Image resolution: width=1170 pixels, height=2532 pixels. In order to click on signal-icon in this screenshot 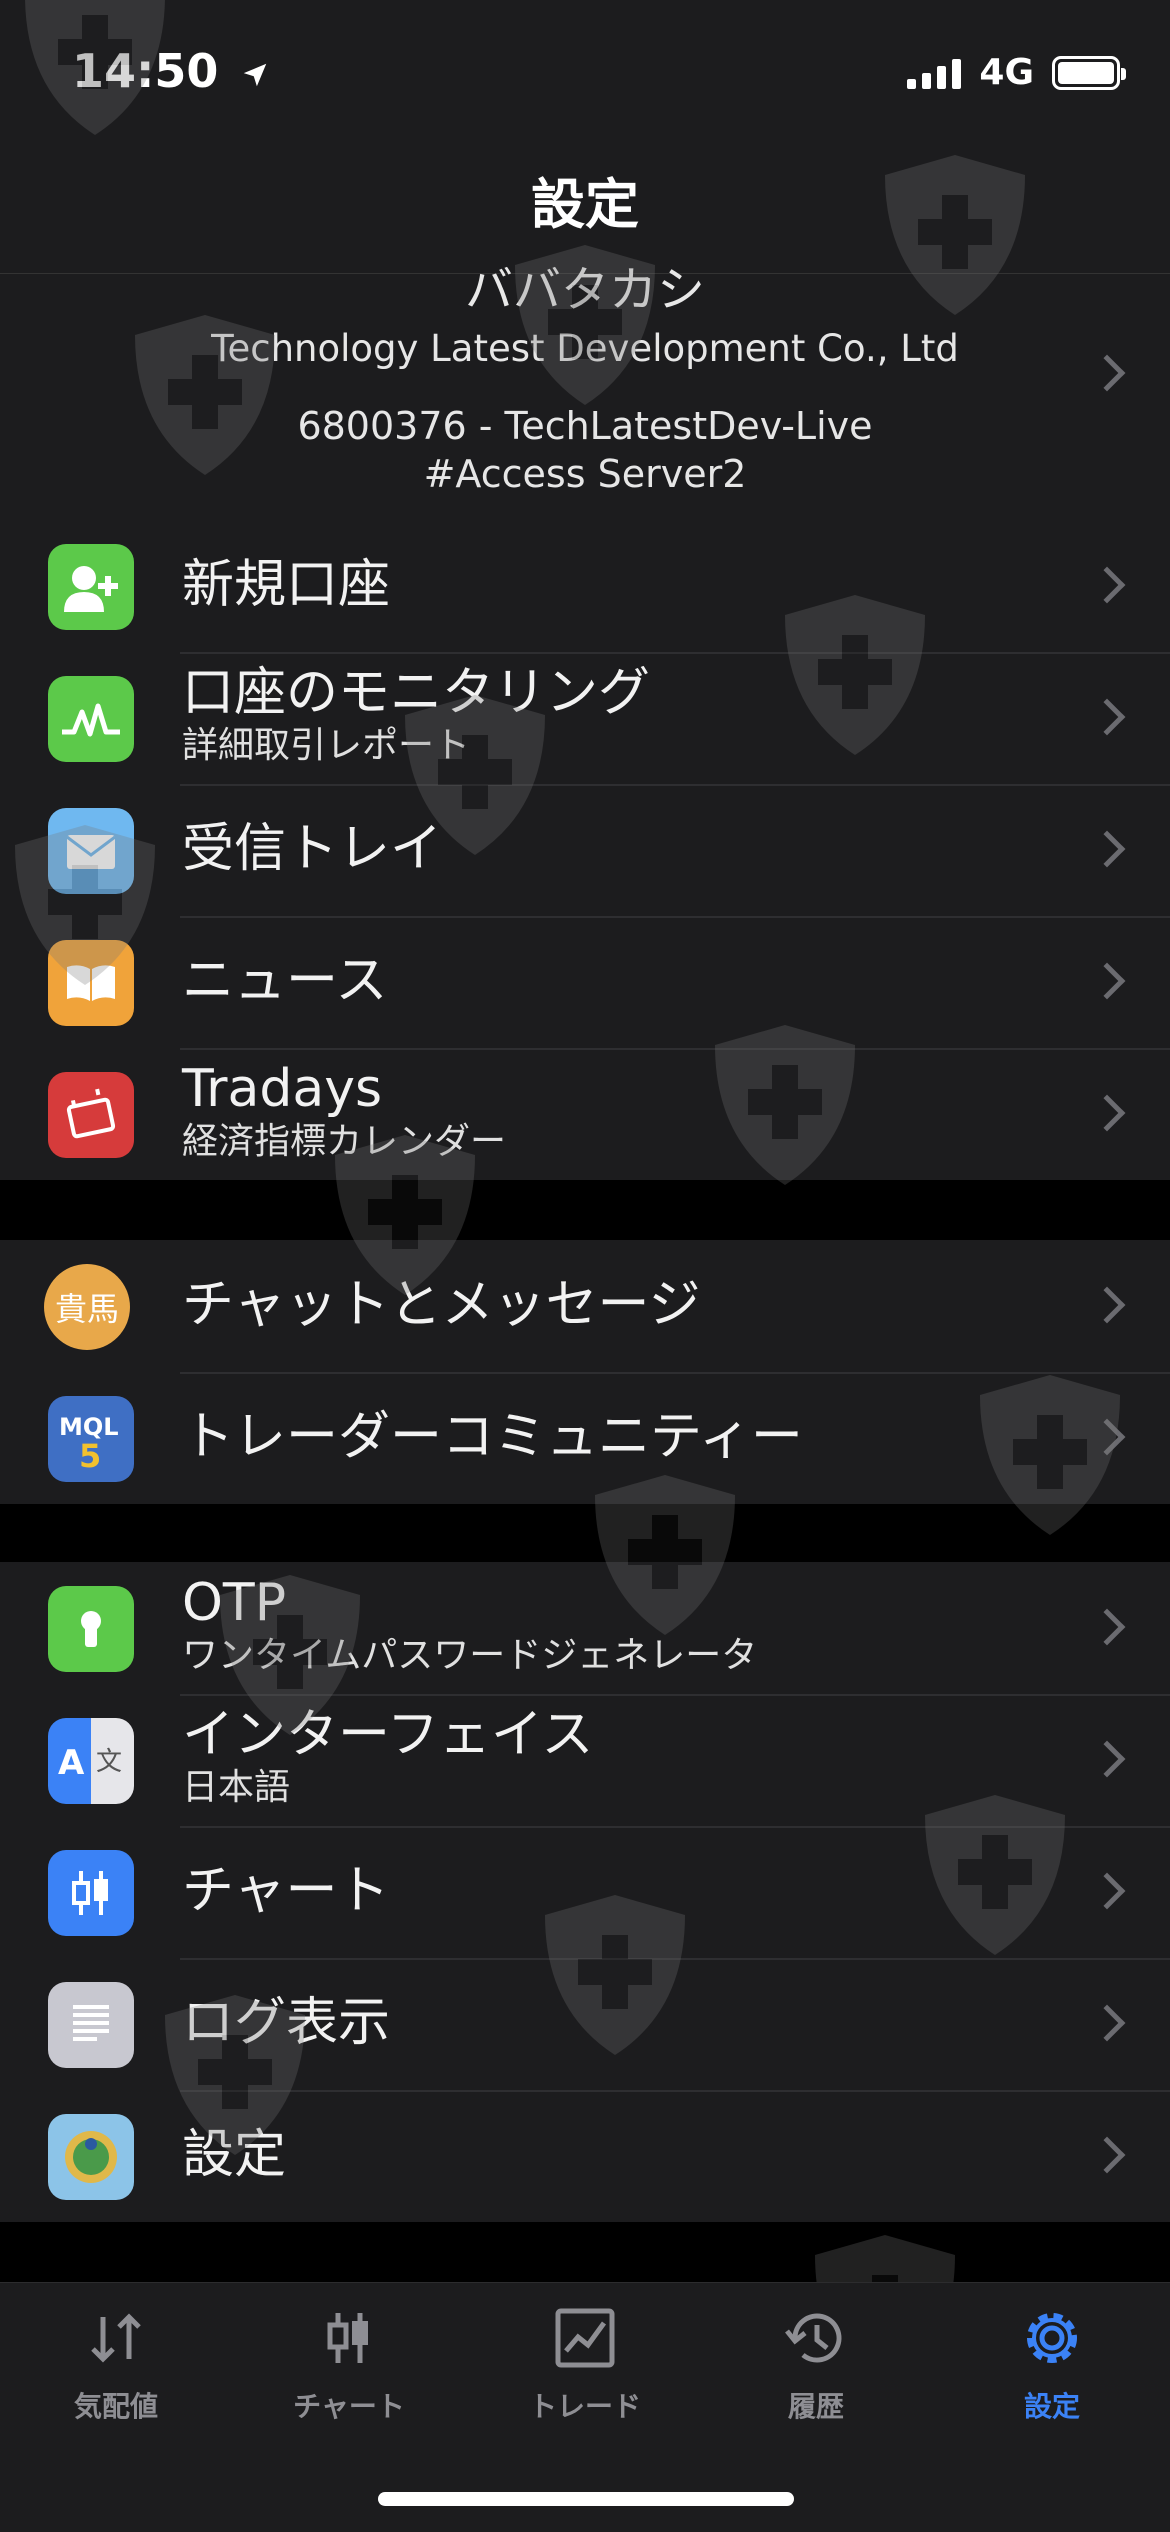, I will do `click(934, 73)`.